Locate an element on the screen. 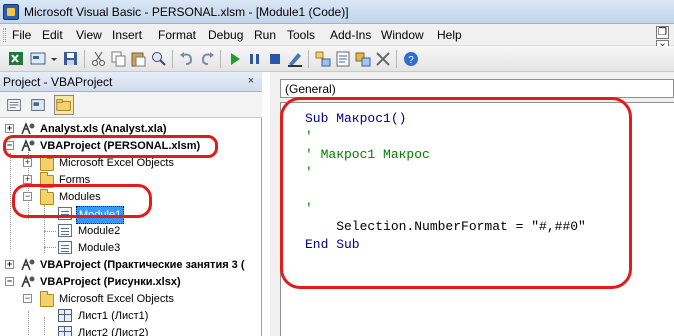 This screenshot has height=336, width=674. tree-node-pictures: − VBAProject (Рисунки.xlsx) is located at coordinates (131, 282).